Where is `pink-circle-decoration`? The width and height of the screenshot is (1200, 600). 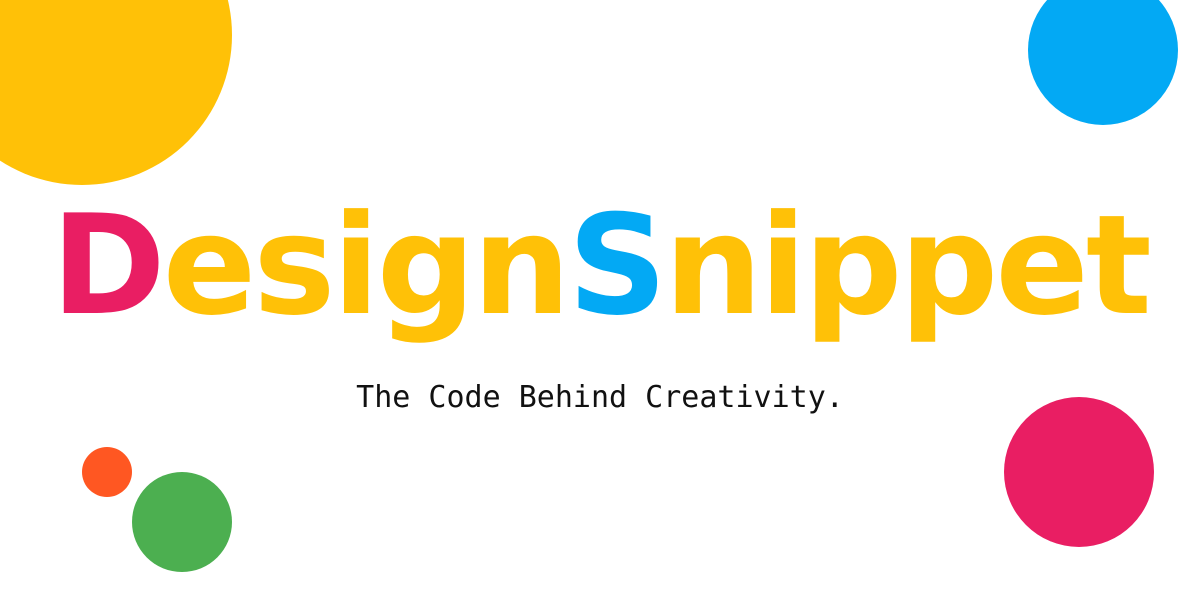
pink-circle-decoration is located at coordinates (1079, 472).